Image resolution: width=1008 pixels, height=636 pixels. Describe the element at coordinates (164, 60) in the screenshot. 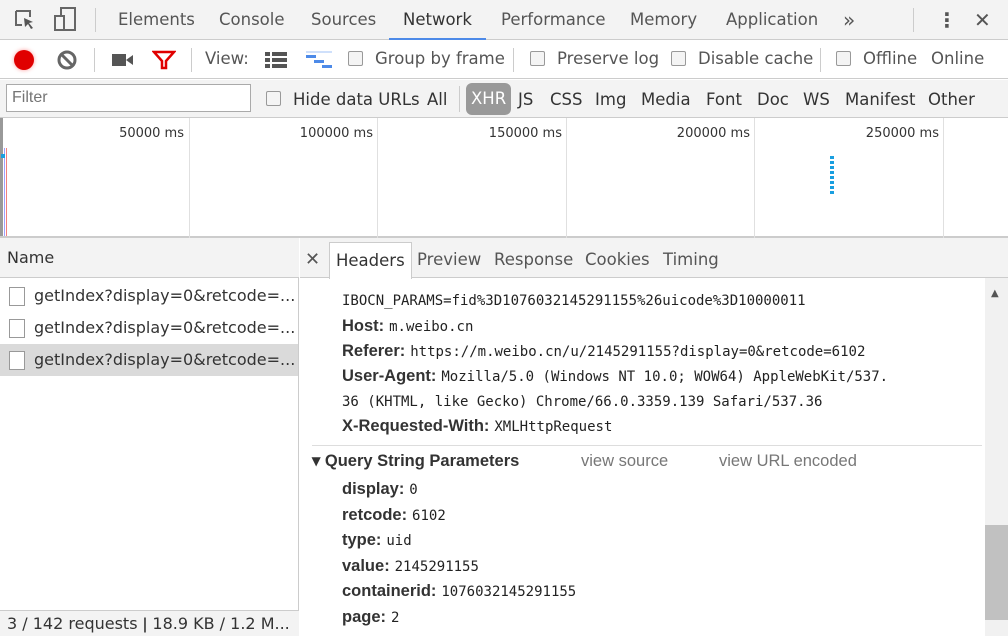

I see `filter-icon` at that location.